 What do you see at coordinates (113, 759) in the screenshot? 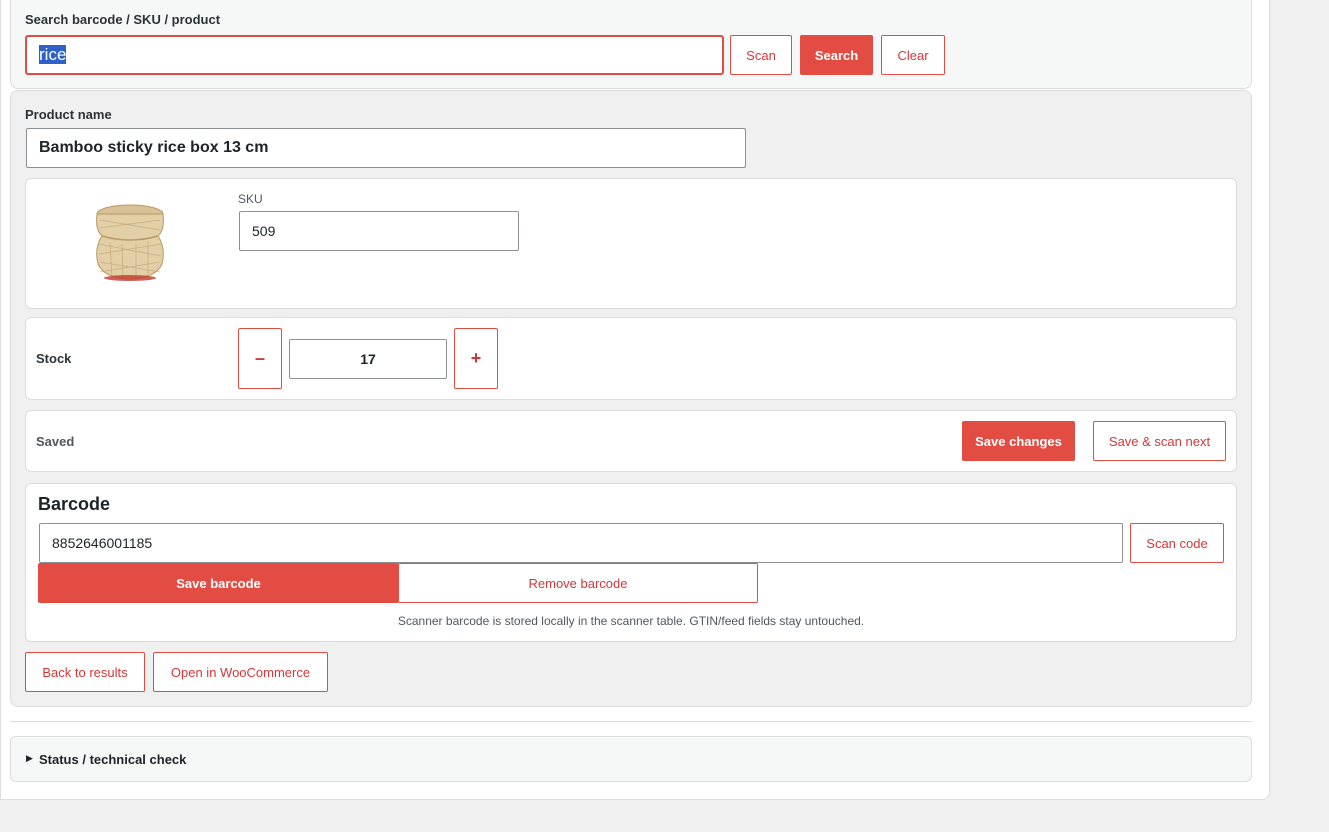
I see `status-check-label: Status / technical check` at bounding box center [113, 759].